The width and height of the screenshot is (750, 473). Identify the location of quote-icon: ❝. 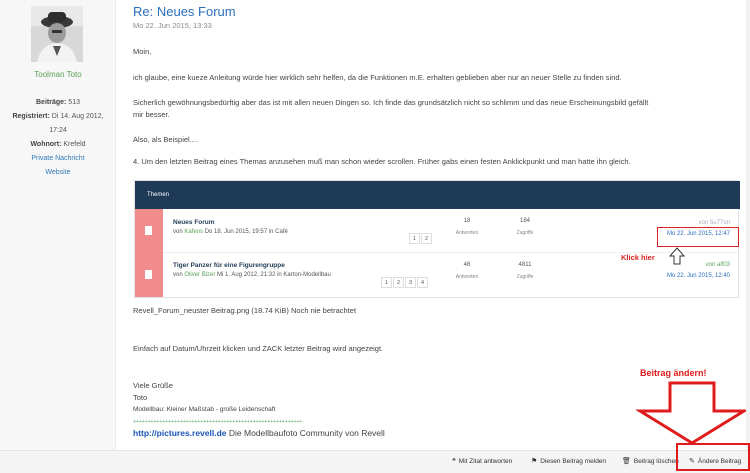
(454, 461).